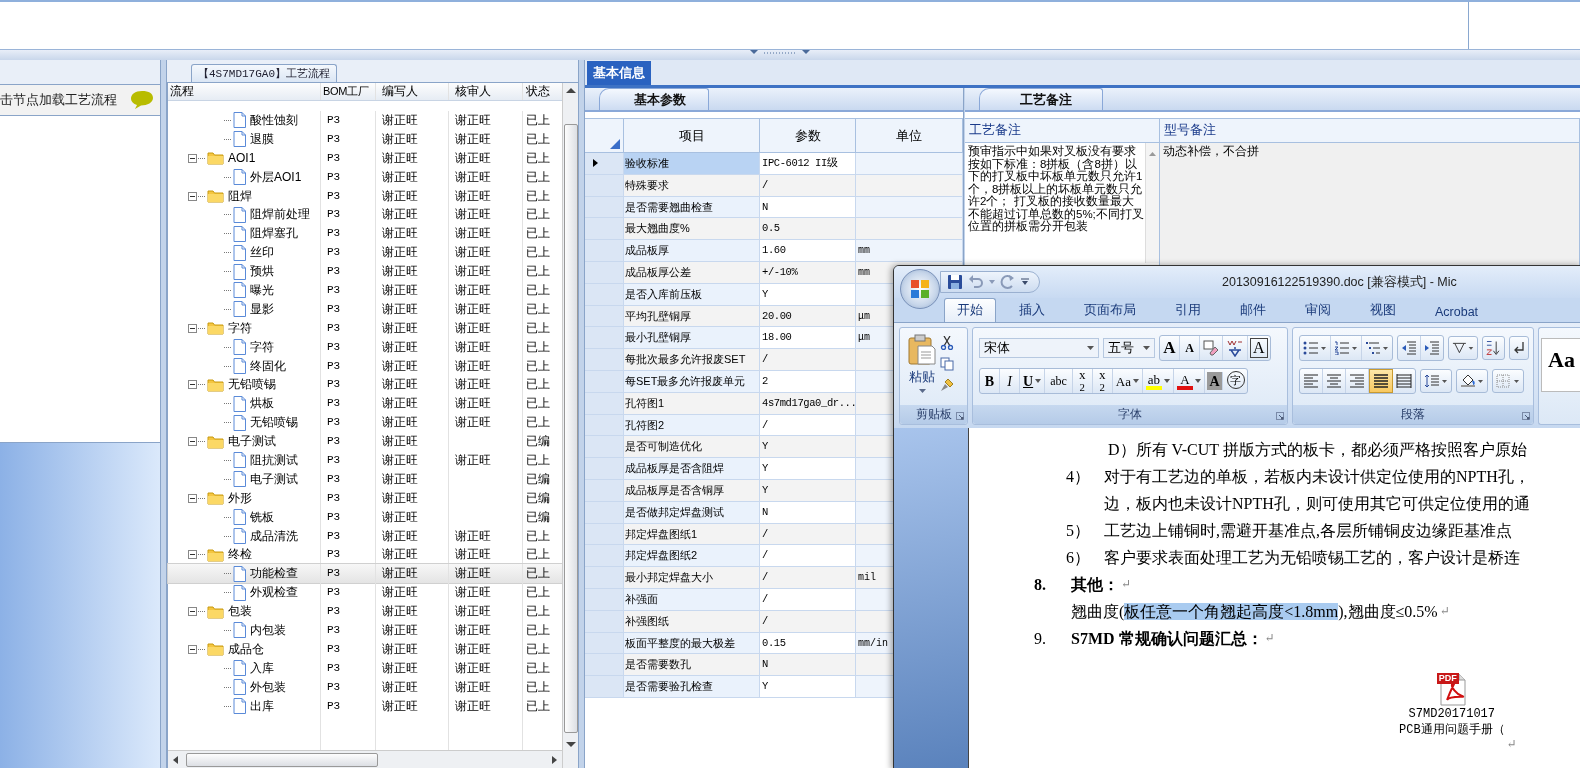 This screenshot has width=1580, height=768. Describe the element at coordinates (365, 649) in the screenshot. I see `tree-row: 成品仓 P3 谢正旺 谢正旺 已上` at that location.